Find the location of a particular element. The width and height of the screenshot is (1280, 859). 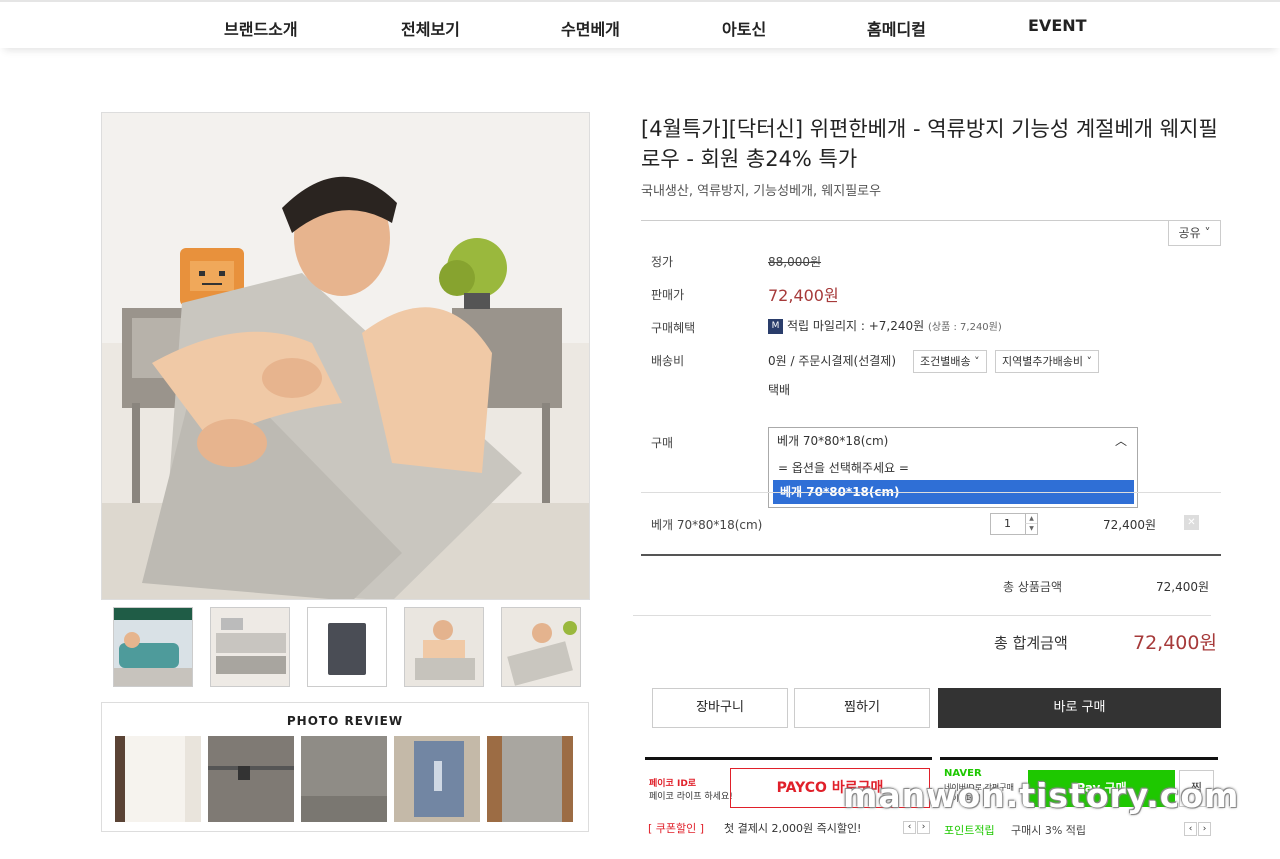

mileage-text: 적립 마일리지 : +7,240원 is located at coordinates (856, 326).